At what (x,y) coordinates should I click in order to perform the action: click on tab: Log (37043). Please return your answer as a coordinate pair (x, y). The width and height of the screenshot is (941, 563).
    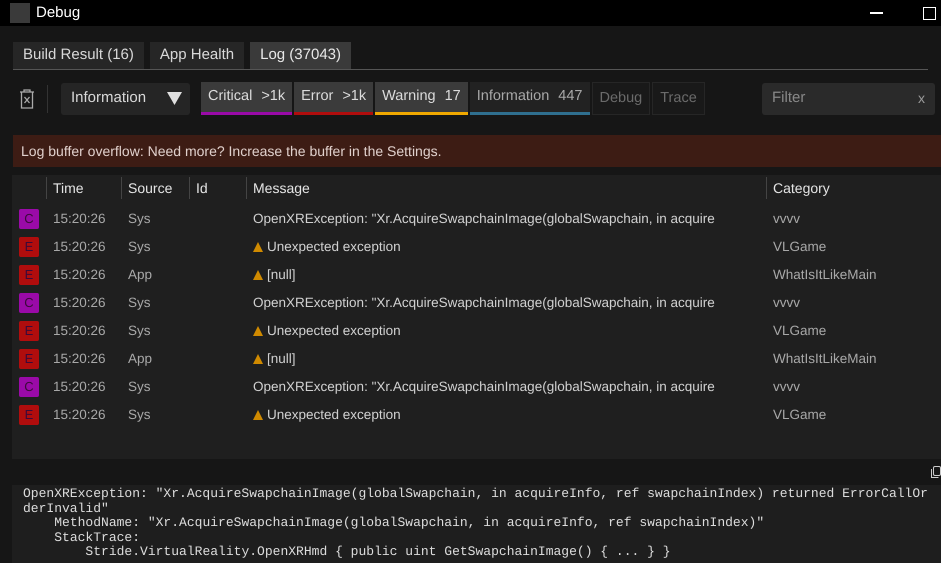
    Looking at the image, I should click on (301, 55).